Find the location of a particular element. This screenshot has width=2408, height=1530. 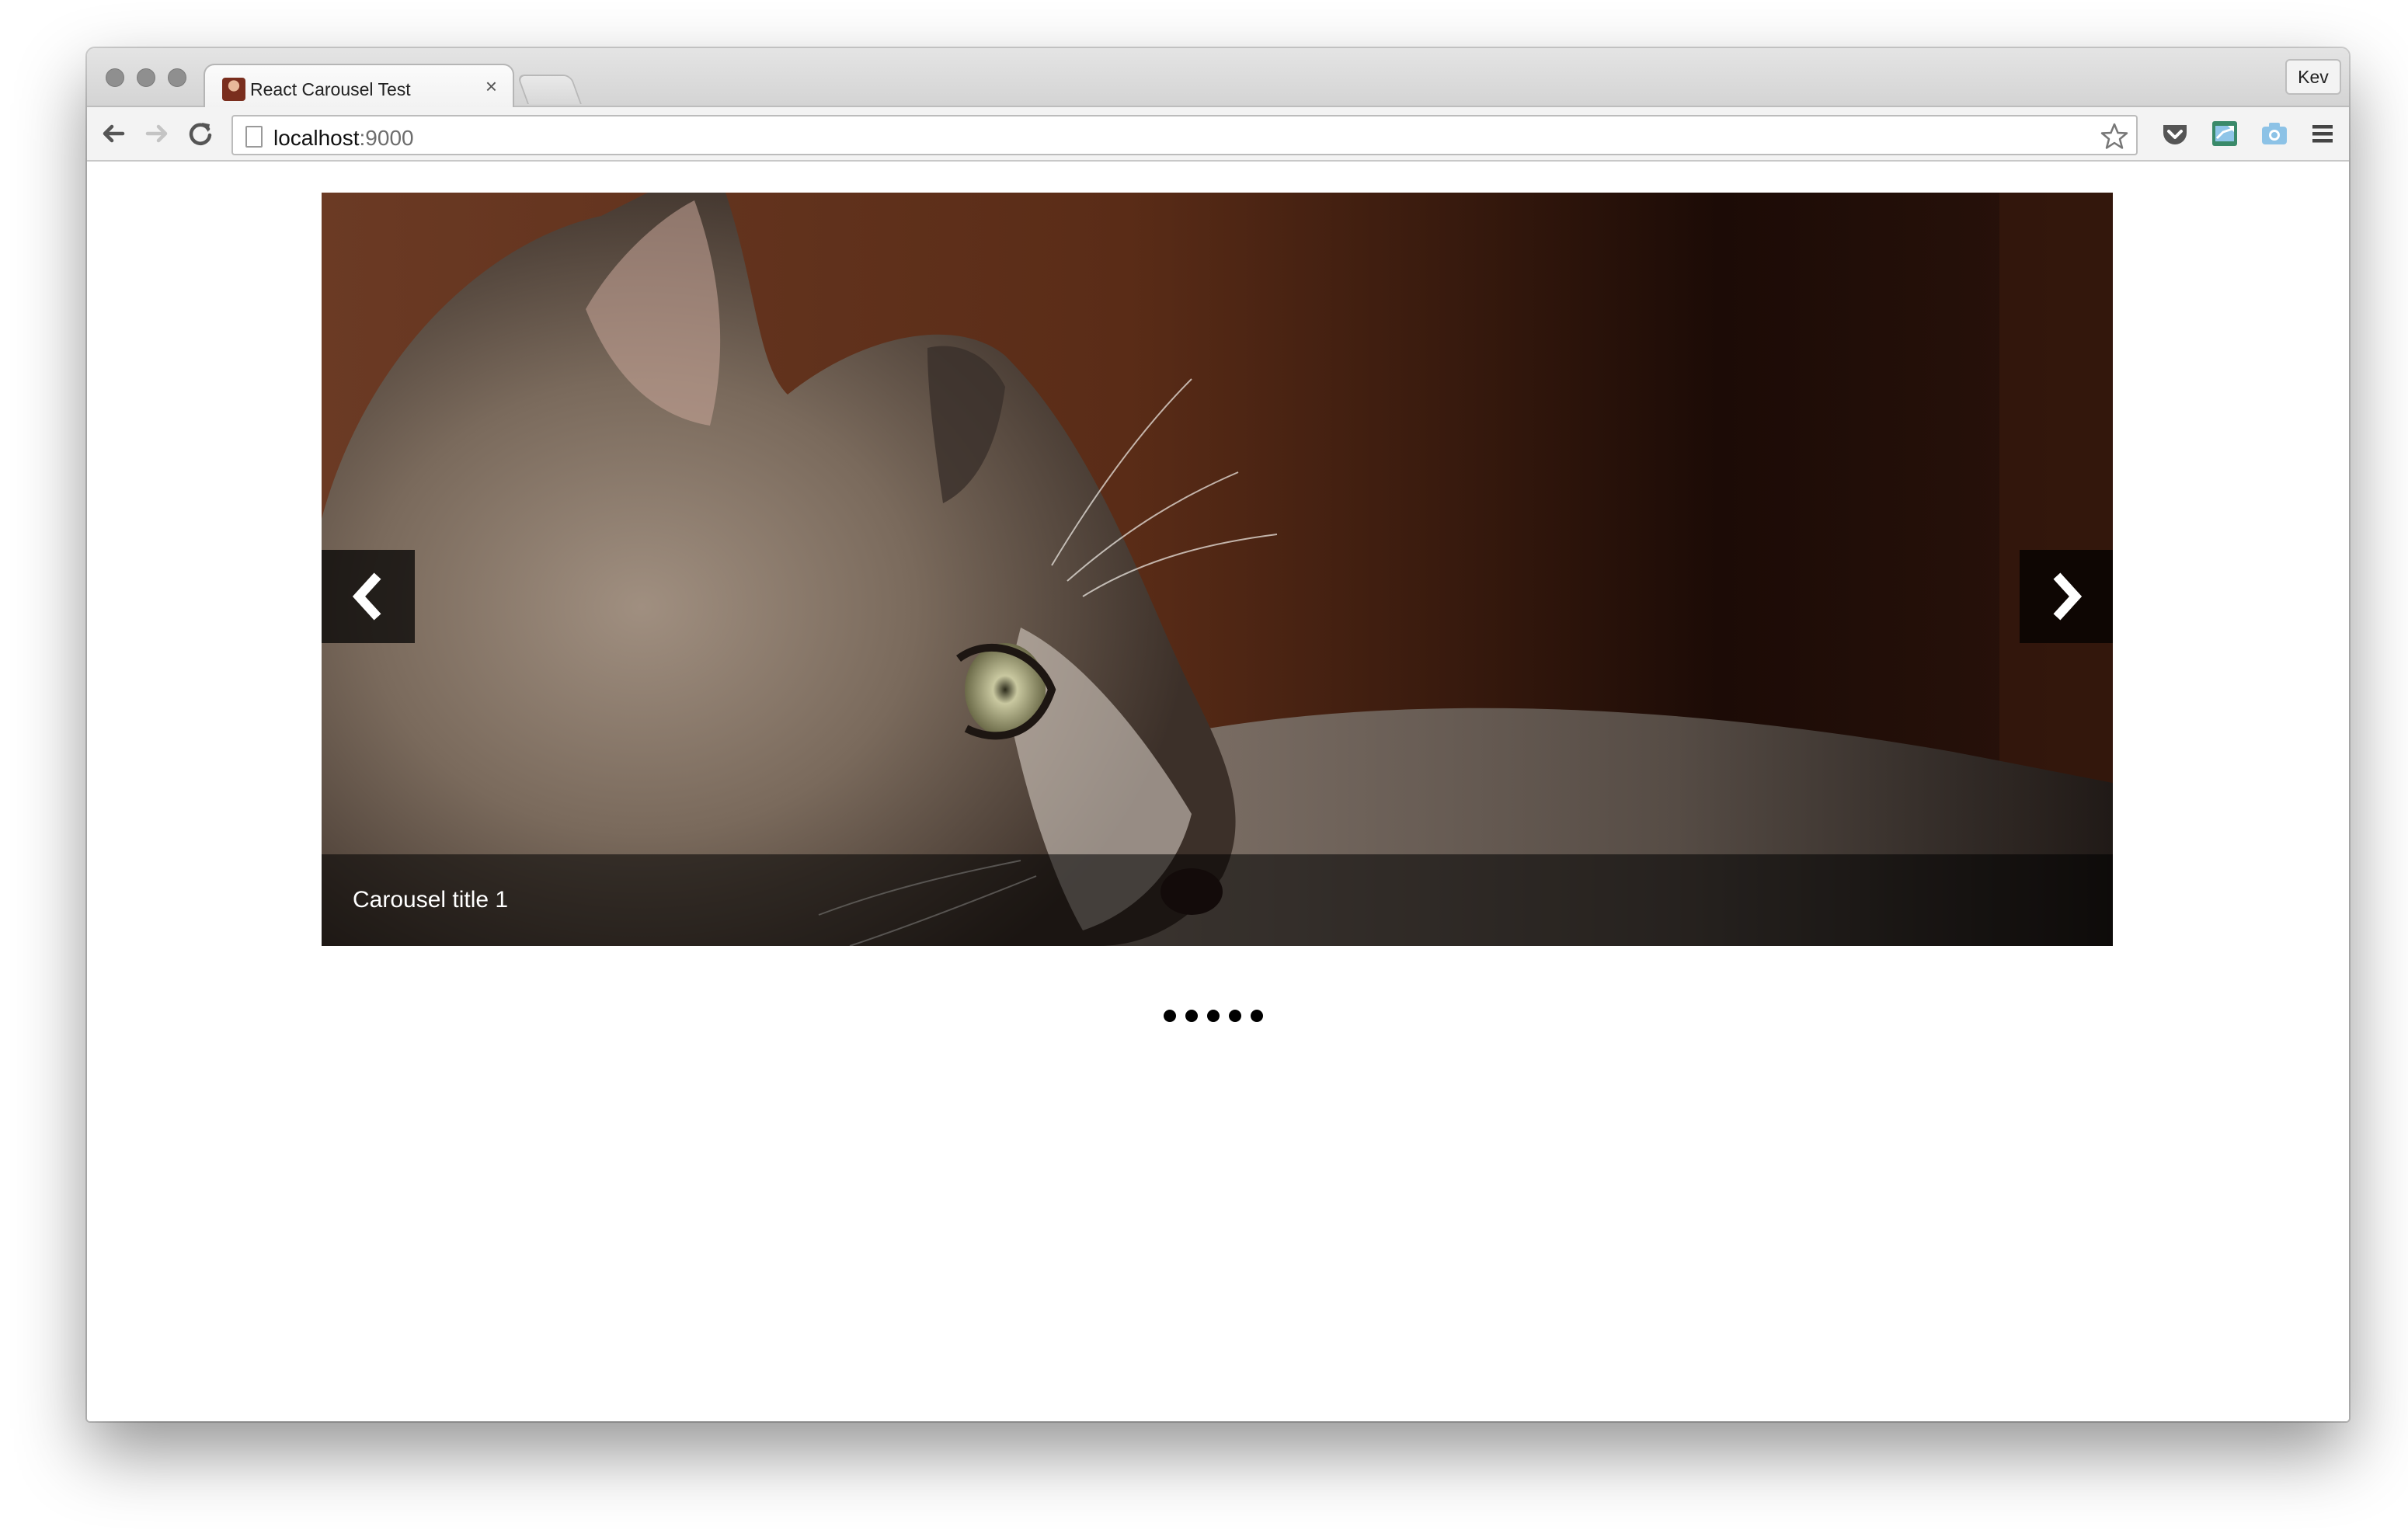

back-button is located at coordinates (113, 133).